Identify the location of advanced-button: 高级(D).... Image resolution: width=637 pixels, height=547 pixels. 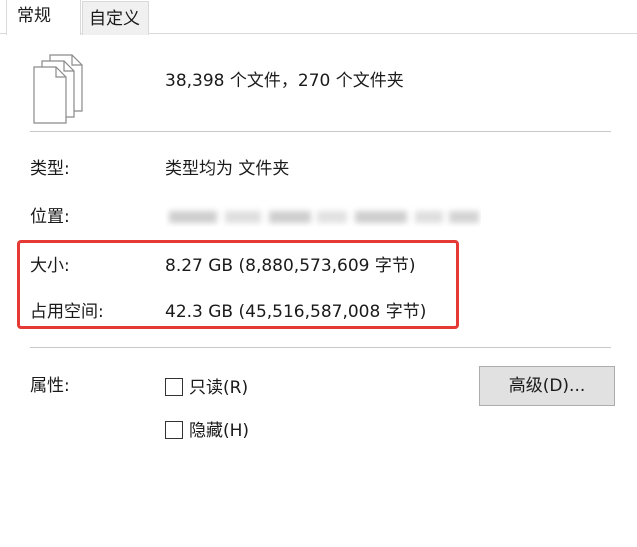
(547, 386).